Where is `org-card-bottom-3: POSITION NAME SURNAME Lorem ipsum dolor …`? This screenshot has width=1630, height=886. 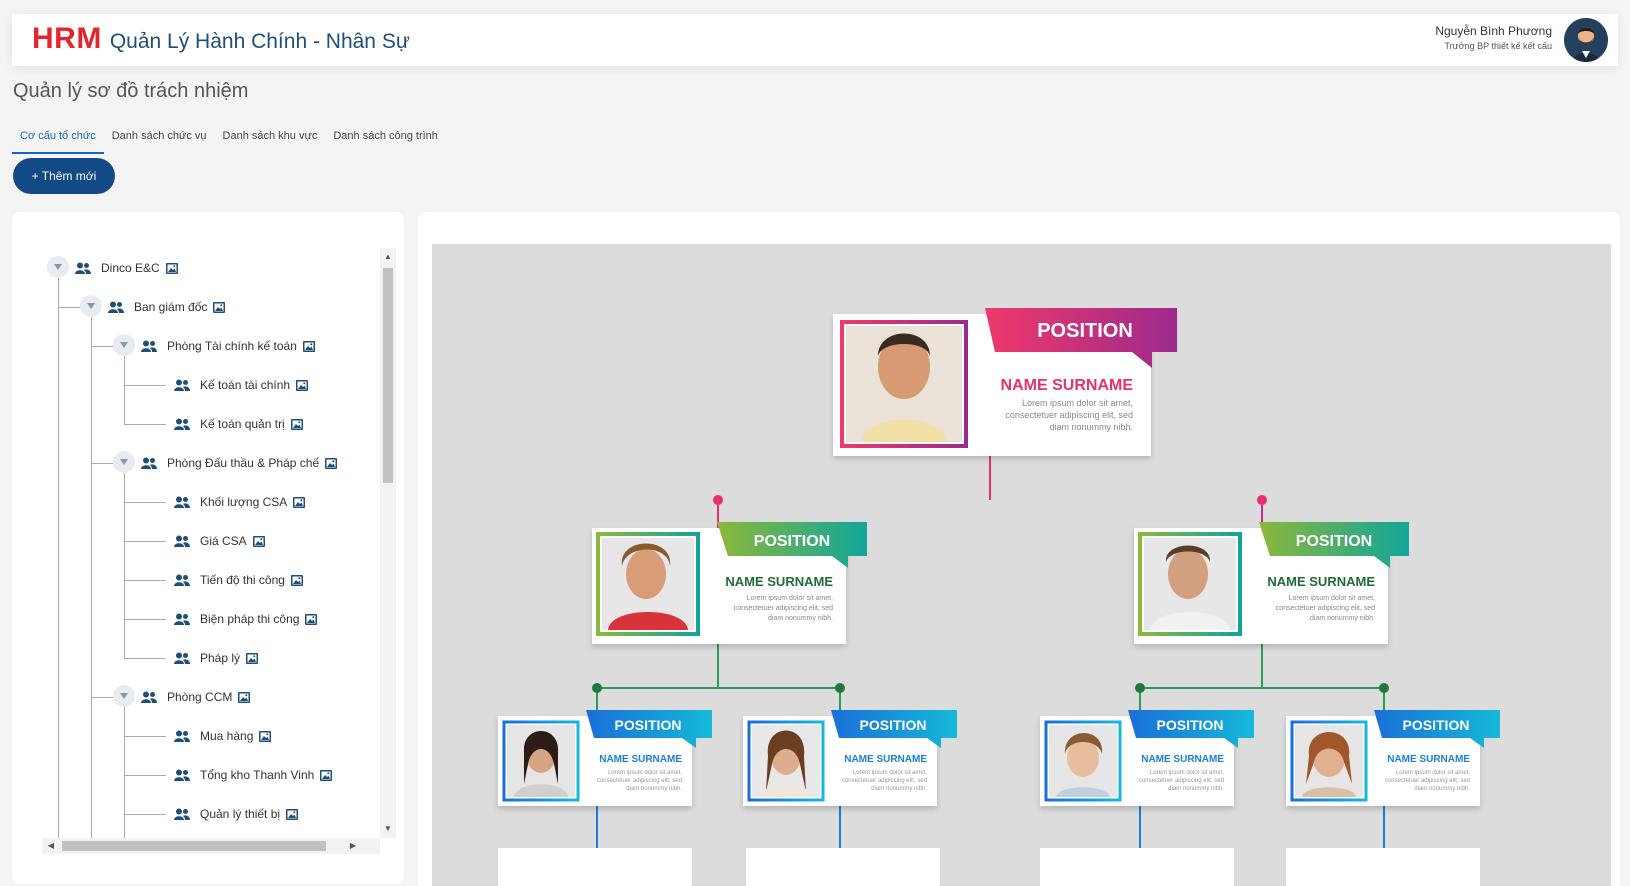 org-card-bottom-3: POSITION NAME SURNAME Lorem ipsum dolor … is located at coordinates (1147, 758).